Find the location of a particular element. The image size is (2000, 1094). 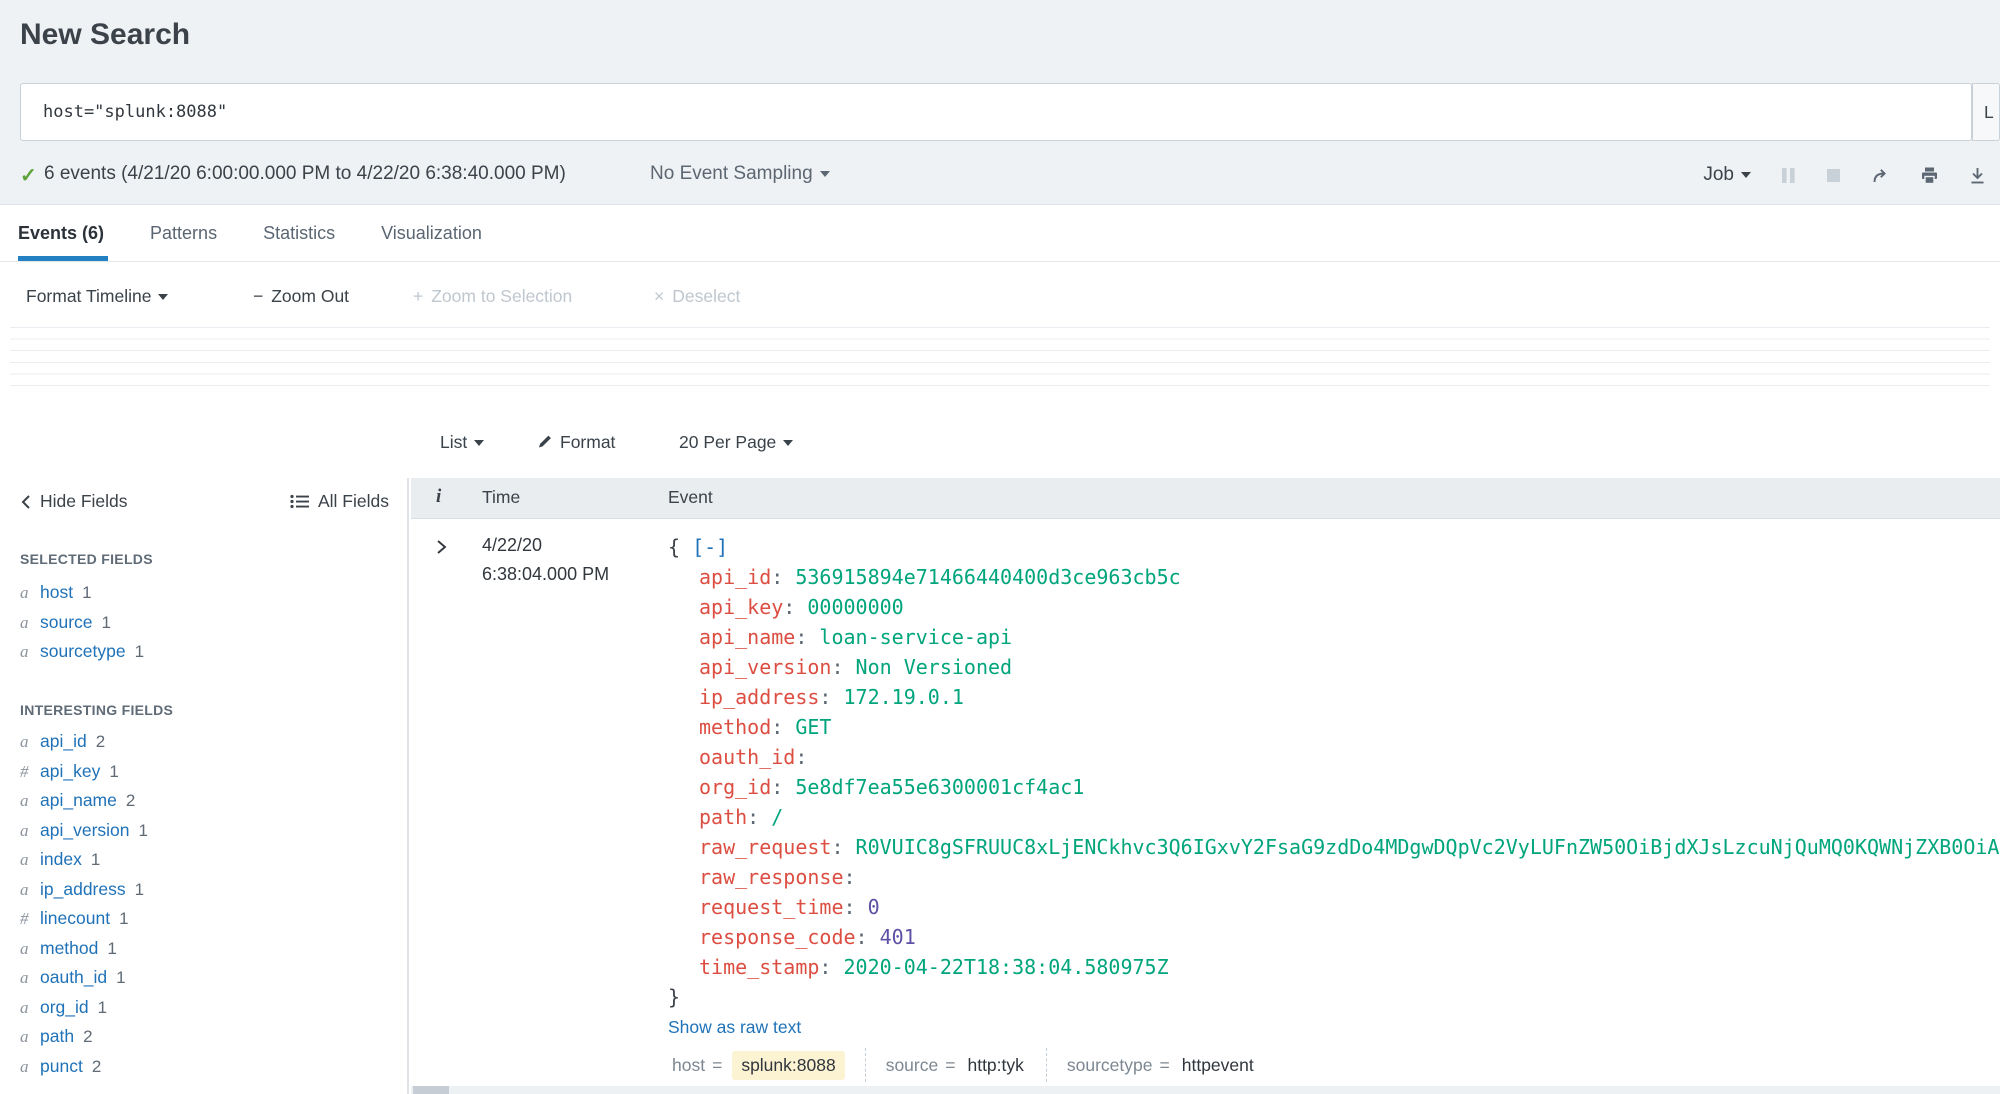

json-field-line: request_time: 0 is located at coordinates (789, 907).